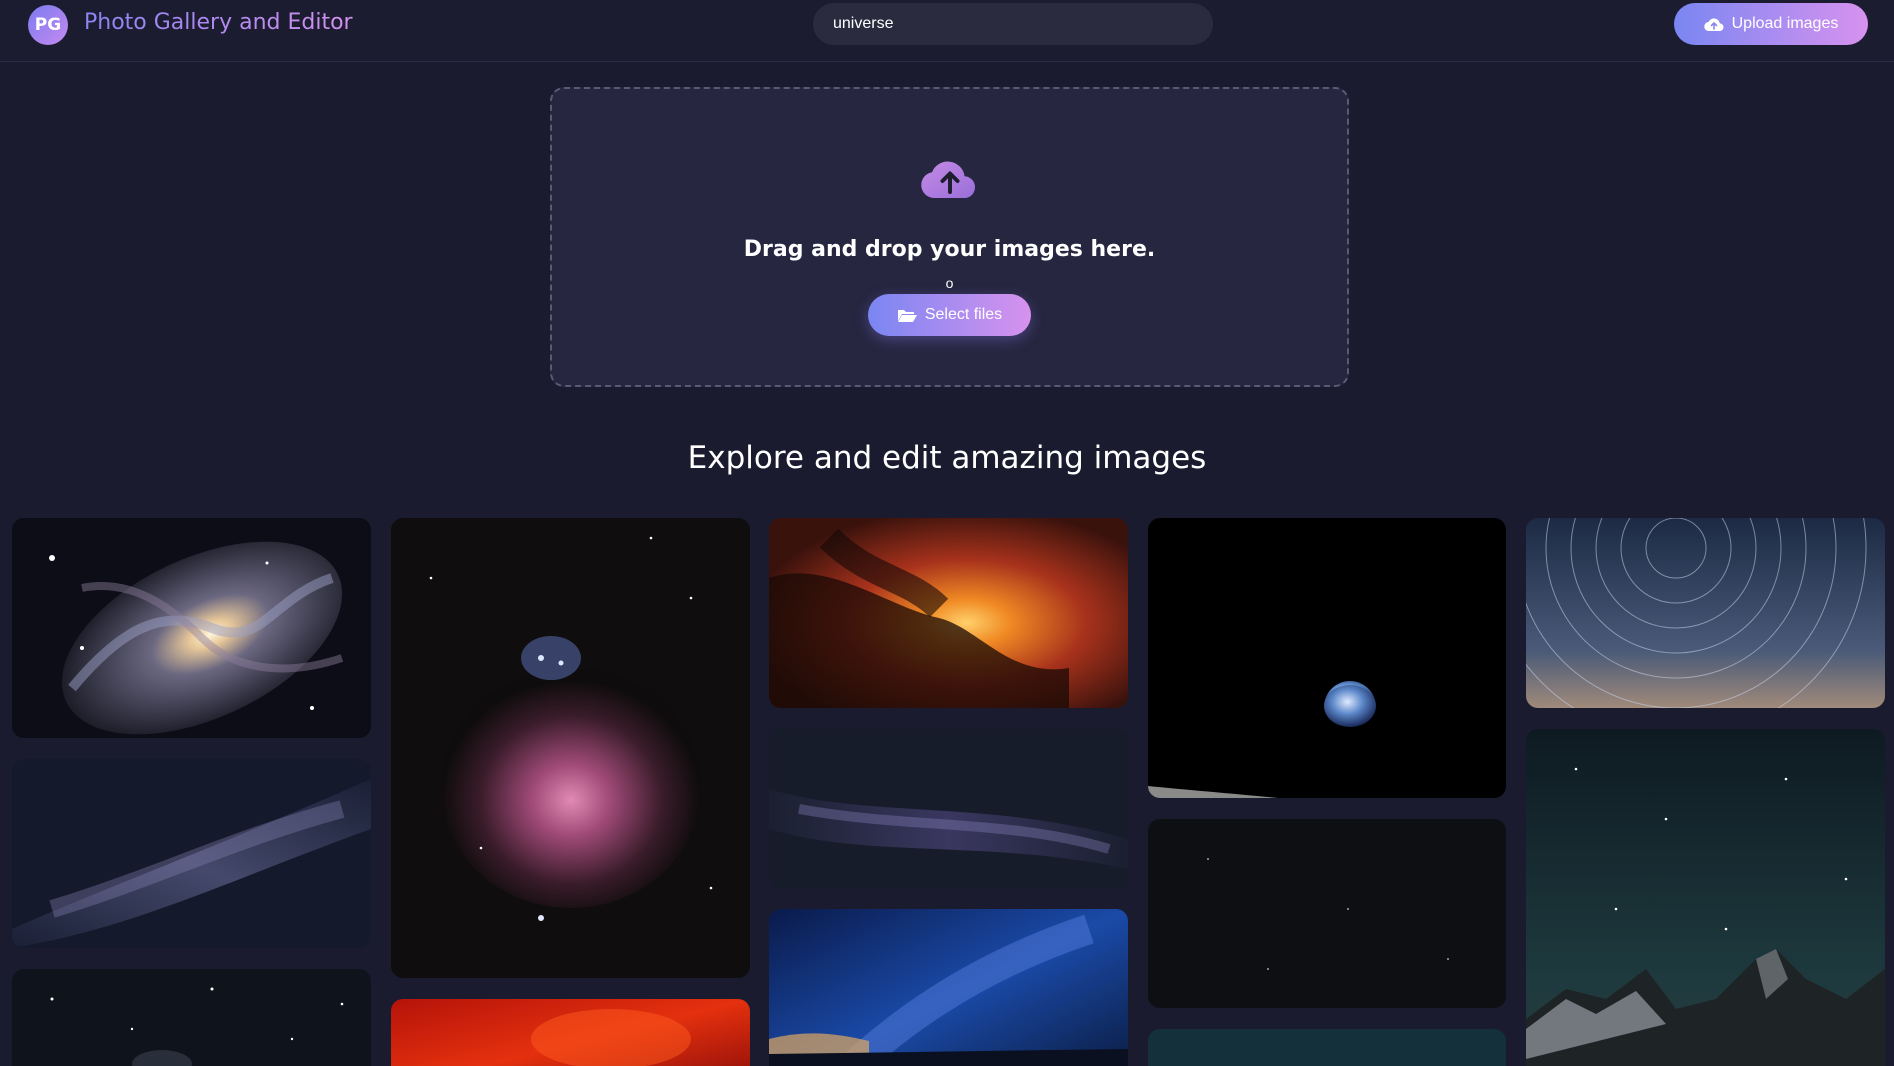  I want to click on starry-night-image, so click(191, 1017).